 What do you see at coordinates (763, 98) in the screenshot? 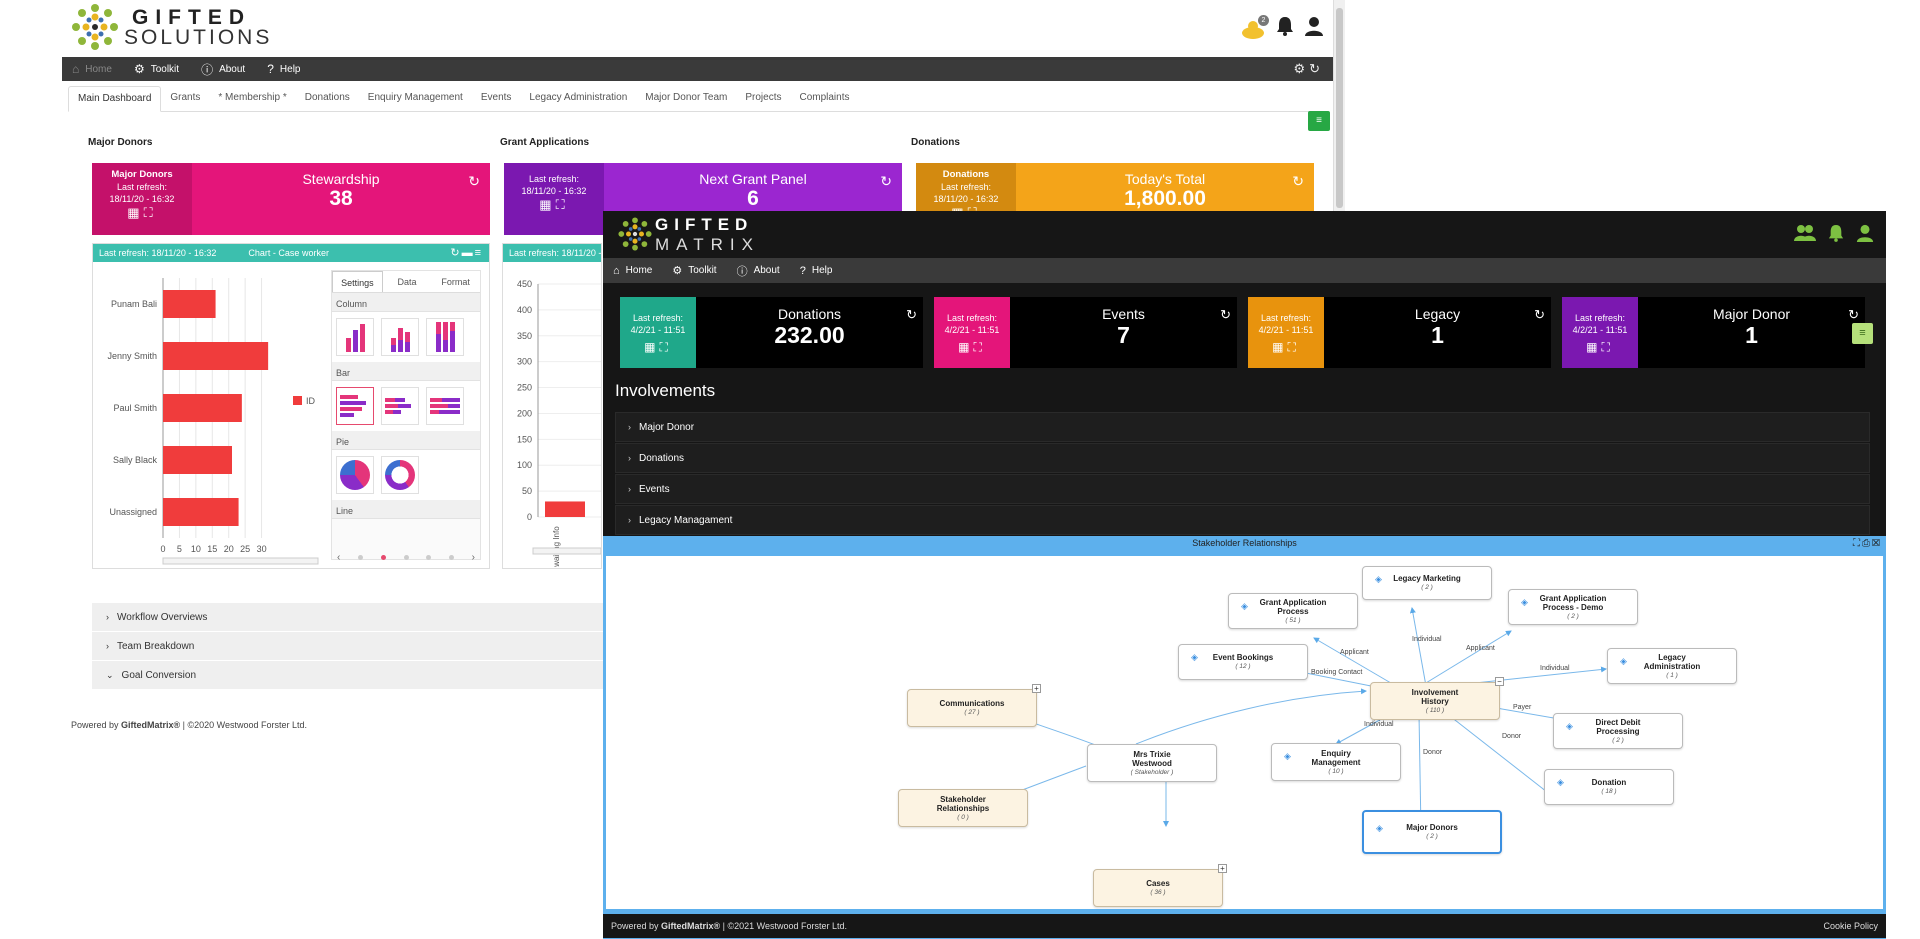
I see `tab-projects: Projects` at bounding box center [763, 98].